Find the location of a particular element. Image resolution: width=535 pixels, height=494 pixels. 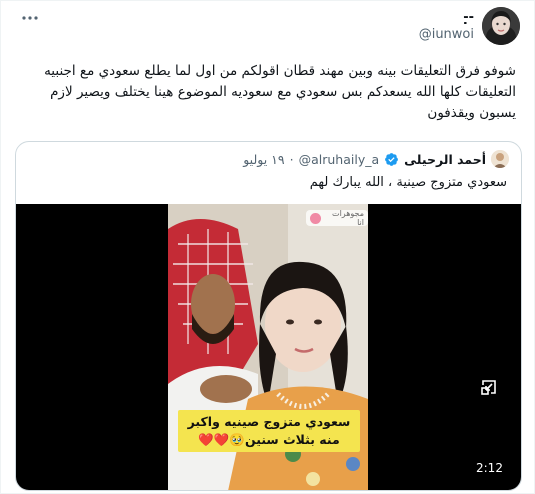

quoted-author-name: أحمد الرحيلى is located at coordinates (445, 159).